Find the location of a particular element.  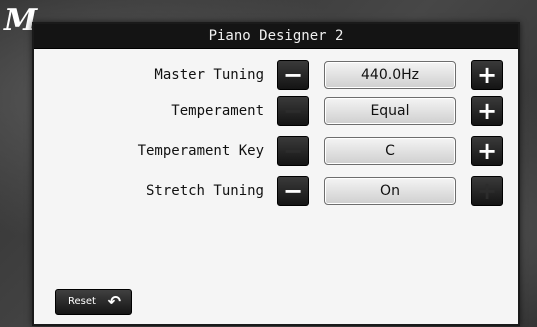

stretch-tuning-decrease-button: − is located at coordinates (293, 191).